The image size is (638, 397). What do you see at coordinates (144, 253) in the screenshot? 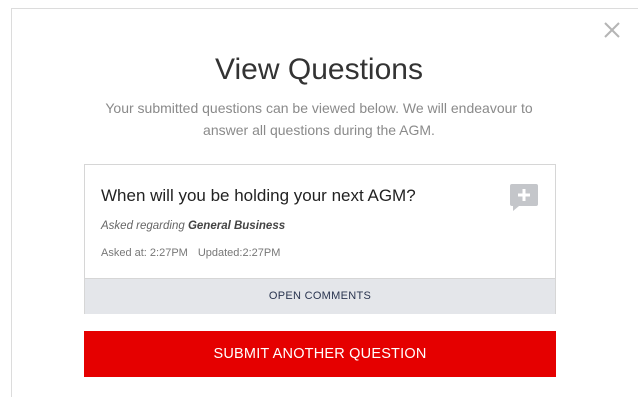
I see `asked-at: Asked at: 2:27PM` at bounding box center [144, 253].